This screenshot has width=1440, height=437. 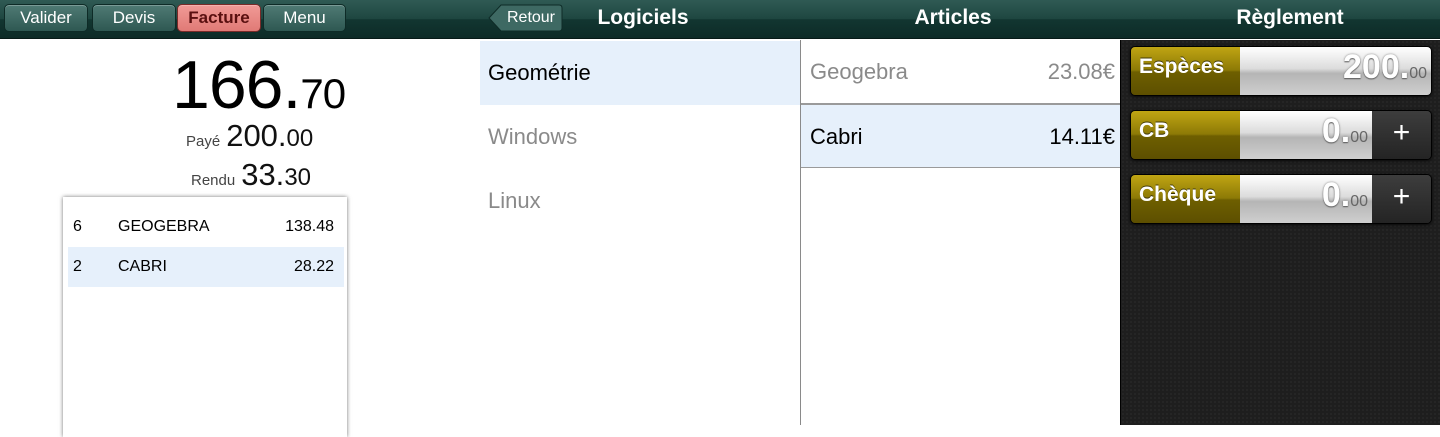 I want to click on back-button: Retour, so click(x=525, y=18).